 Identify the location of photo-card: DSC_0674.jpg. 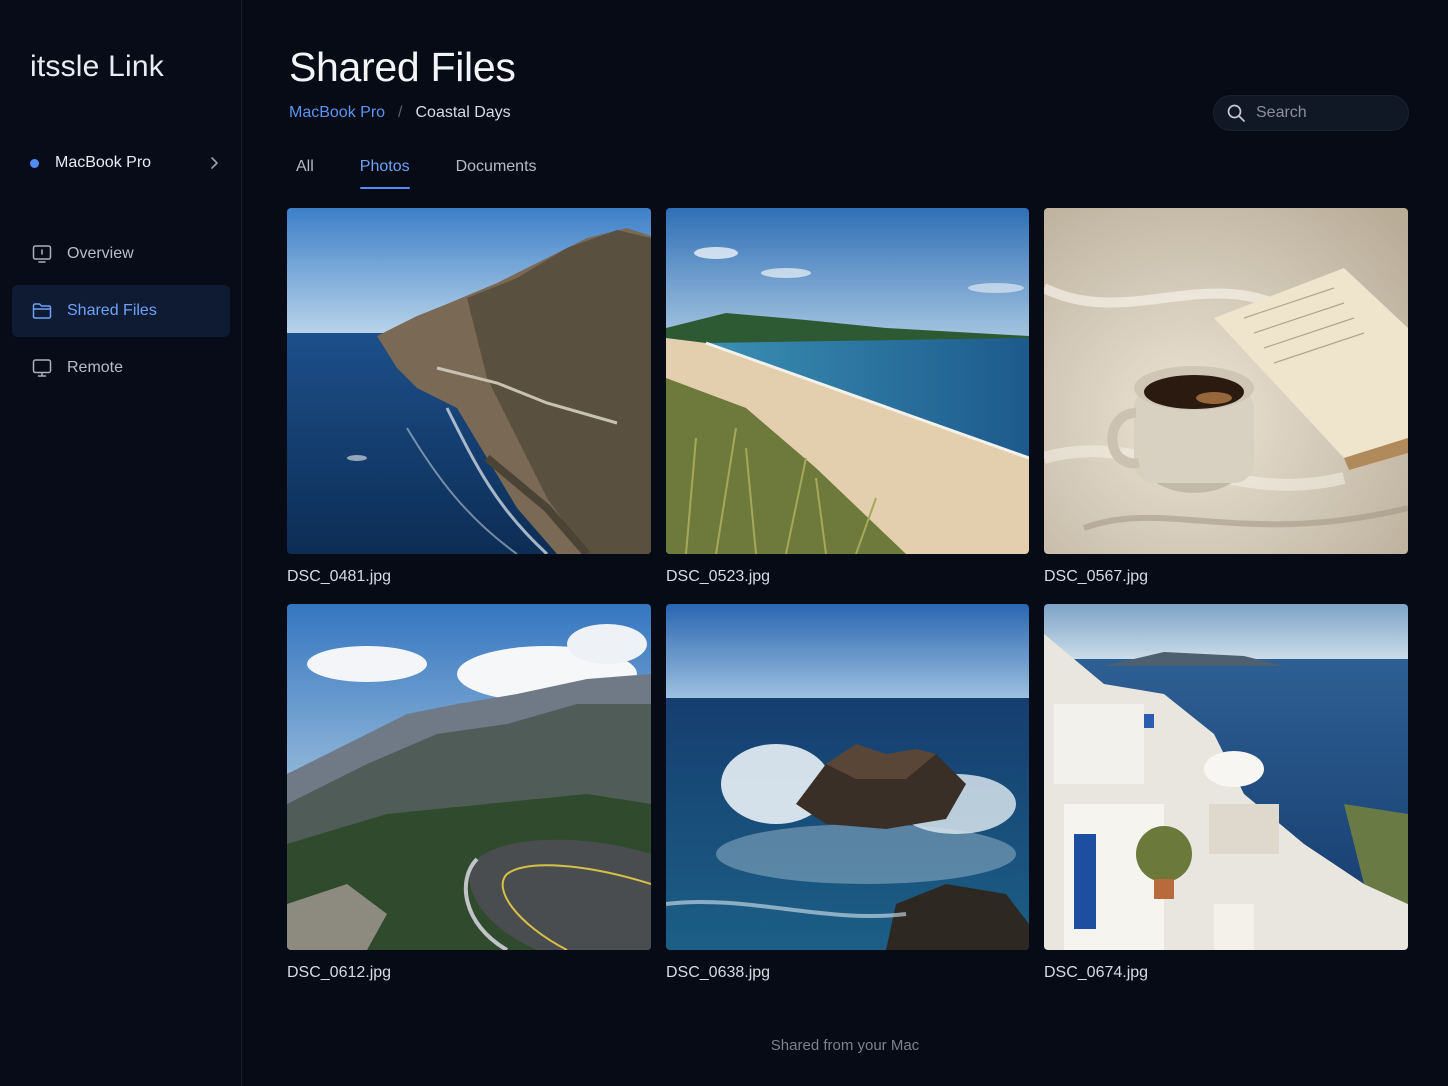
(1226, 793).